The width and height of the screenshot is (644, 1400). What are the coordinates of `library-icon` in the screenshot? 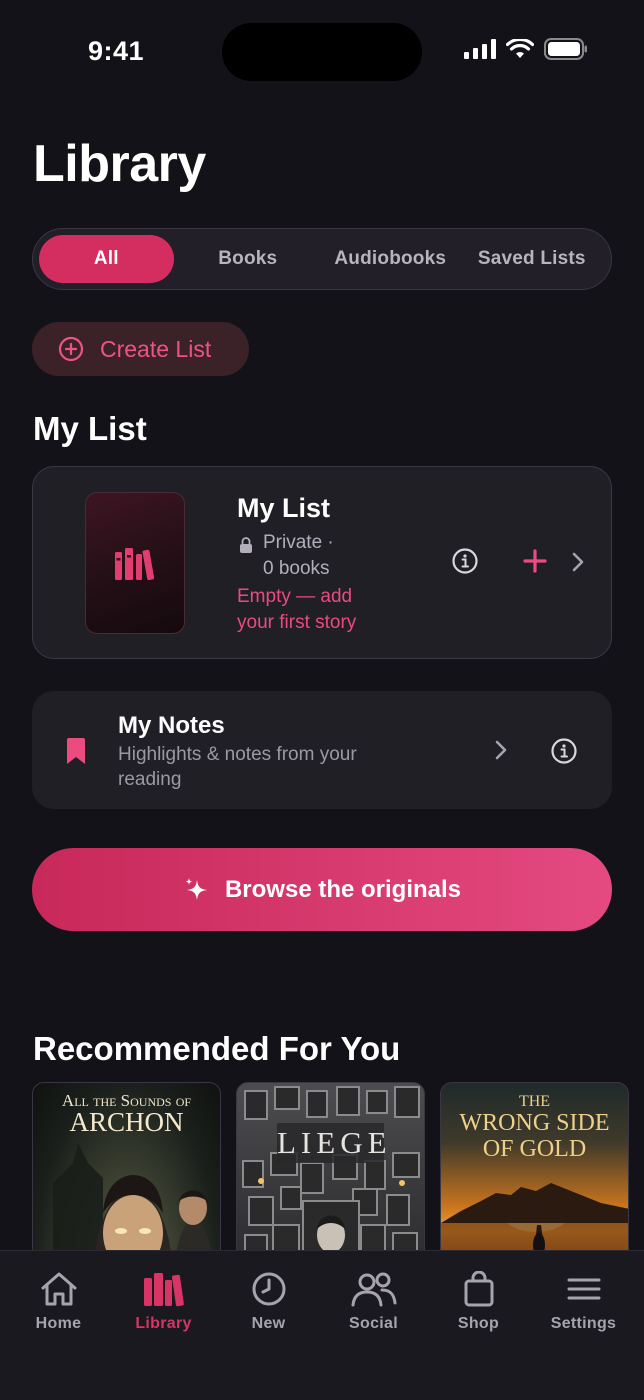 It's located at (163, 1290).